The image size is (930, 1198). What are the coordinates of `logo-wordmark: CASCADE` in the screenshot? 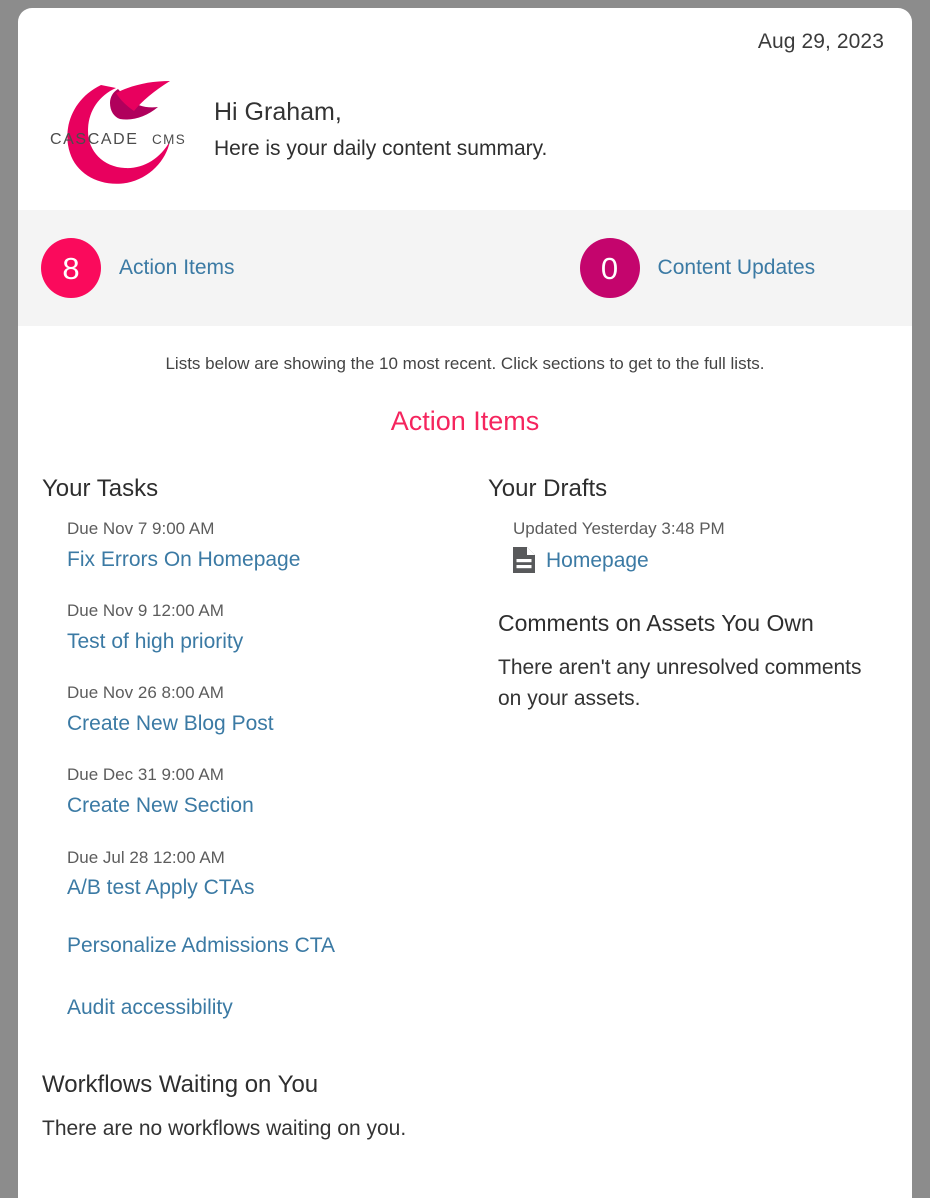 It's located at (94, 139).